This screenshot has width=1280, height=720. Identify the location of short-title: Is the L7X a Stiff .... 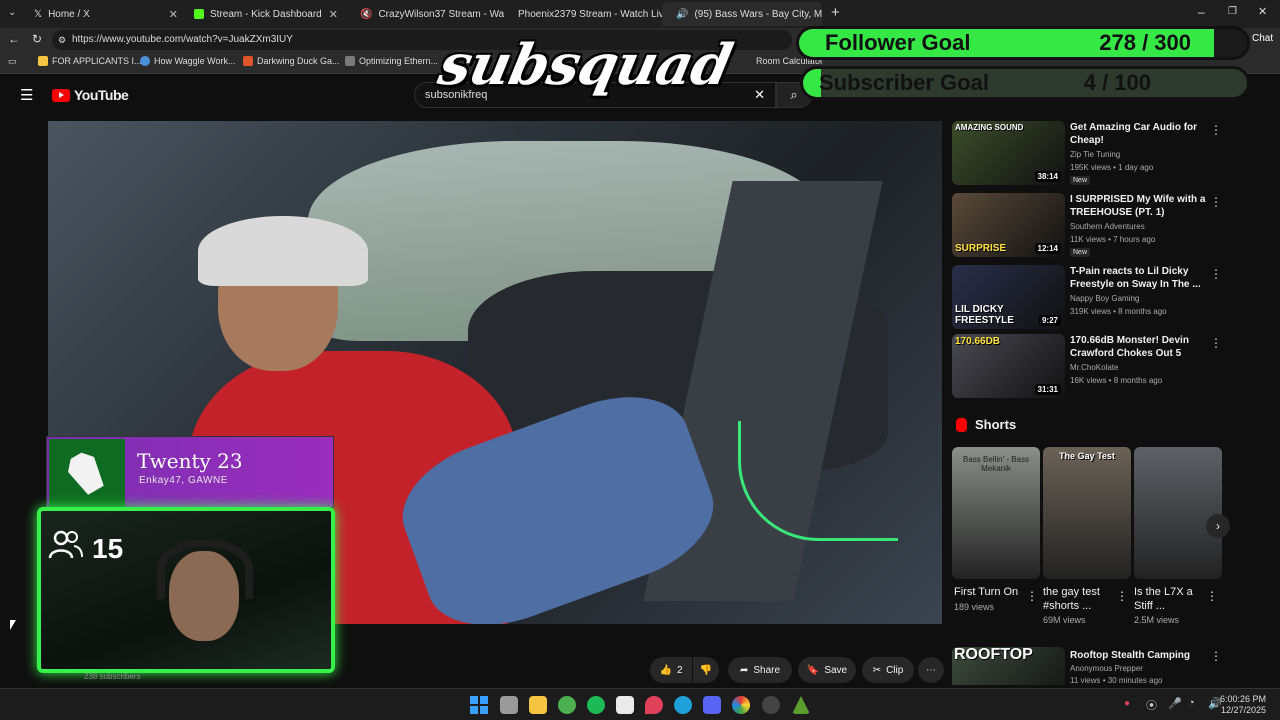
(1171, 599).